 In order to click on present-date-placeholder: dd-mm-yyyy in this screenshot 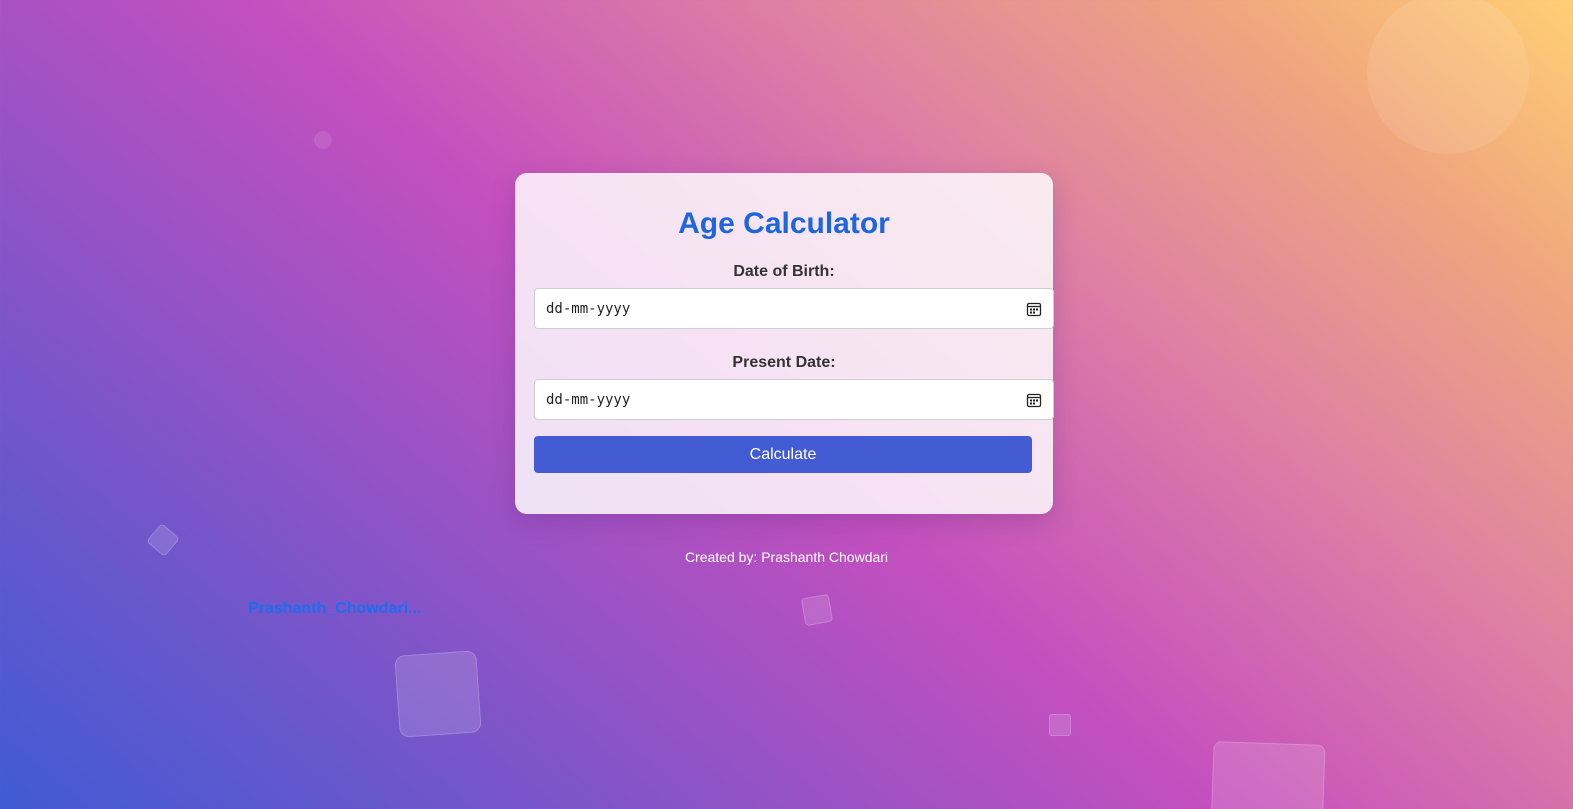, I will do `click(588, 399)`.